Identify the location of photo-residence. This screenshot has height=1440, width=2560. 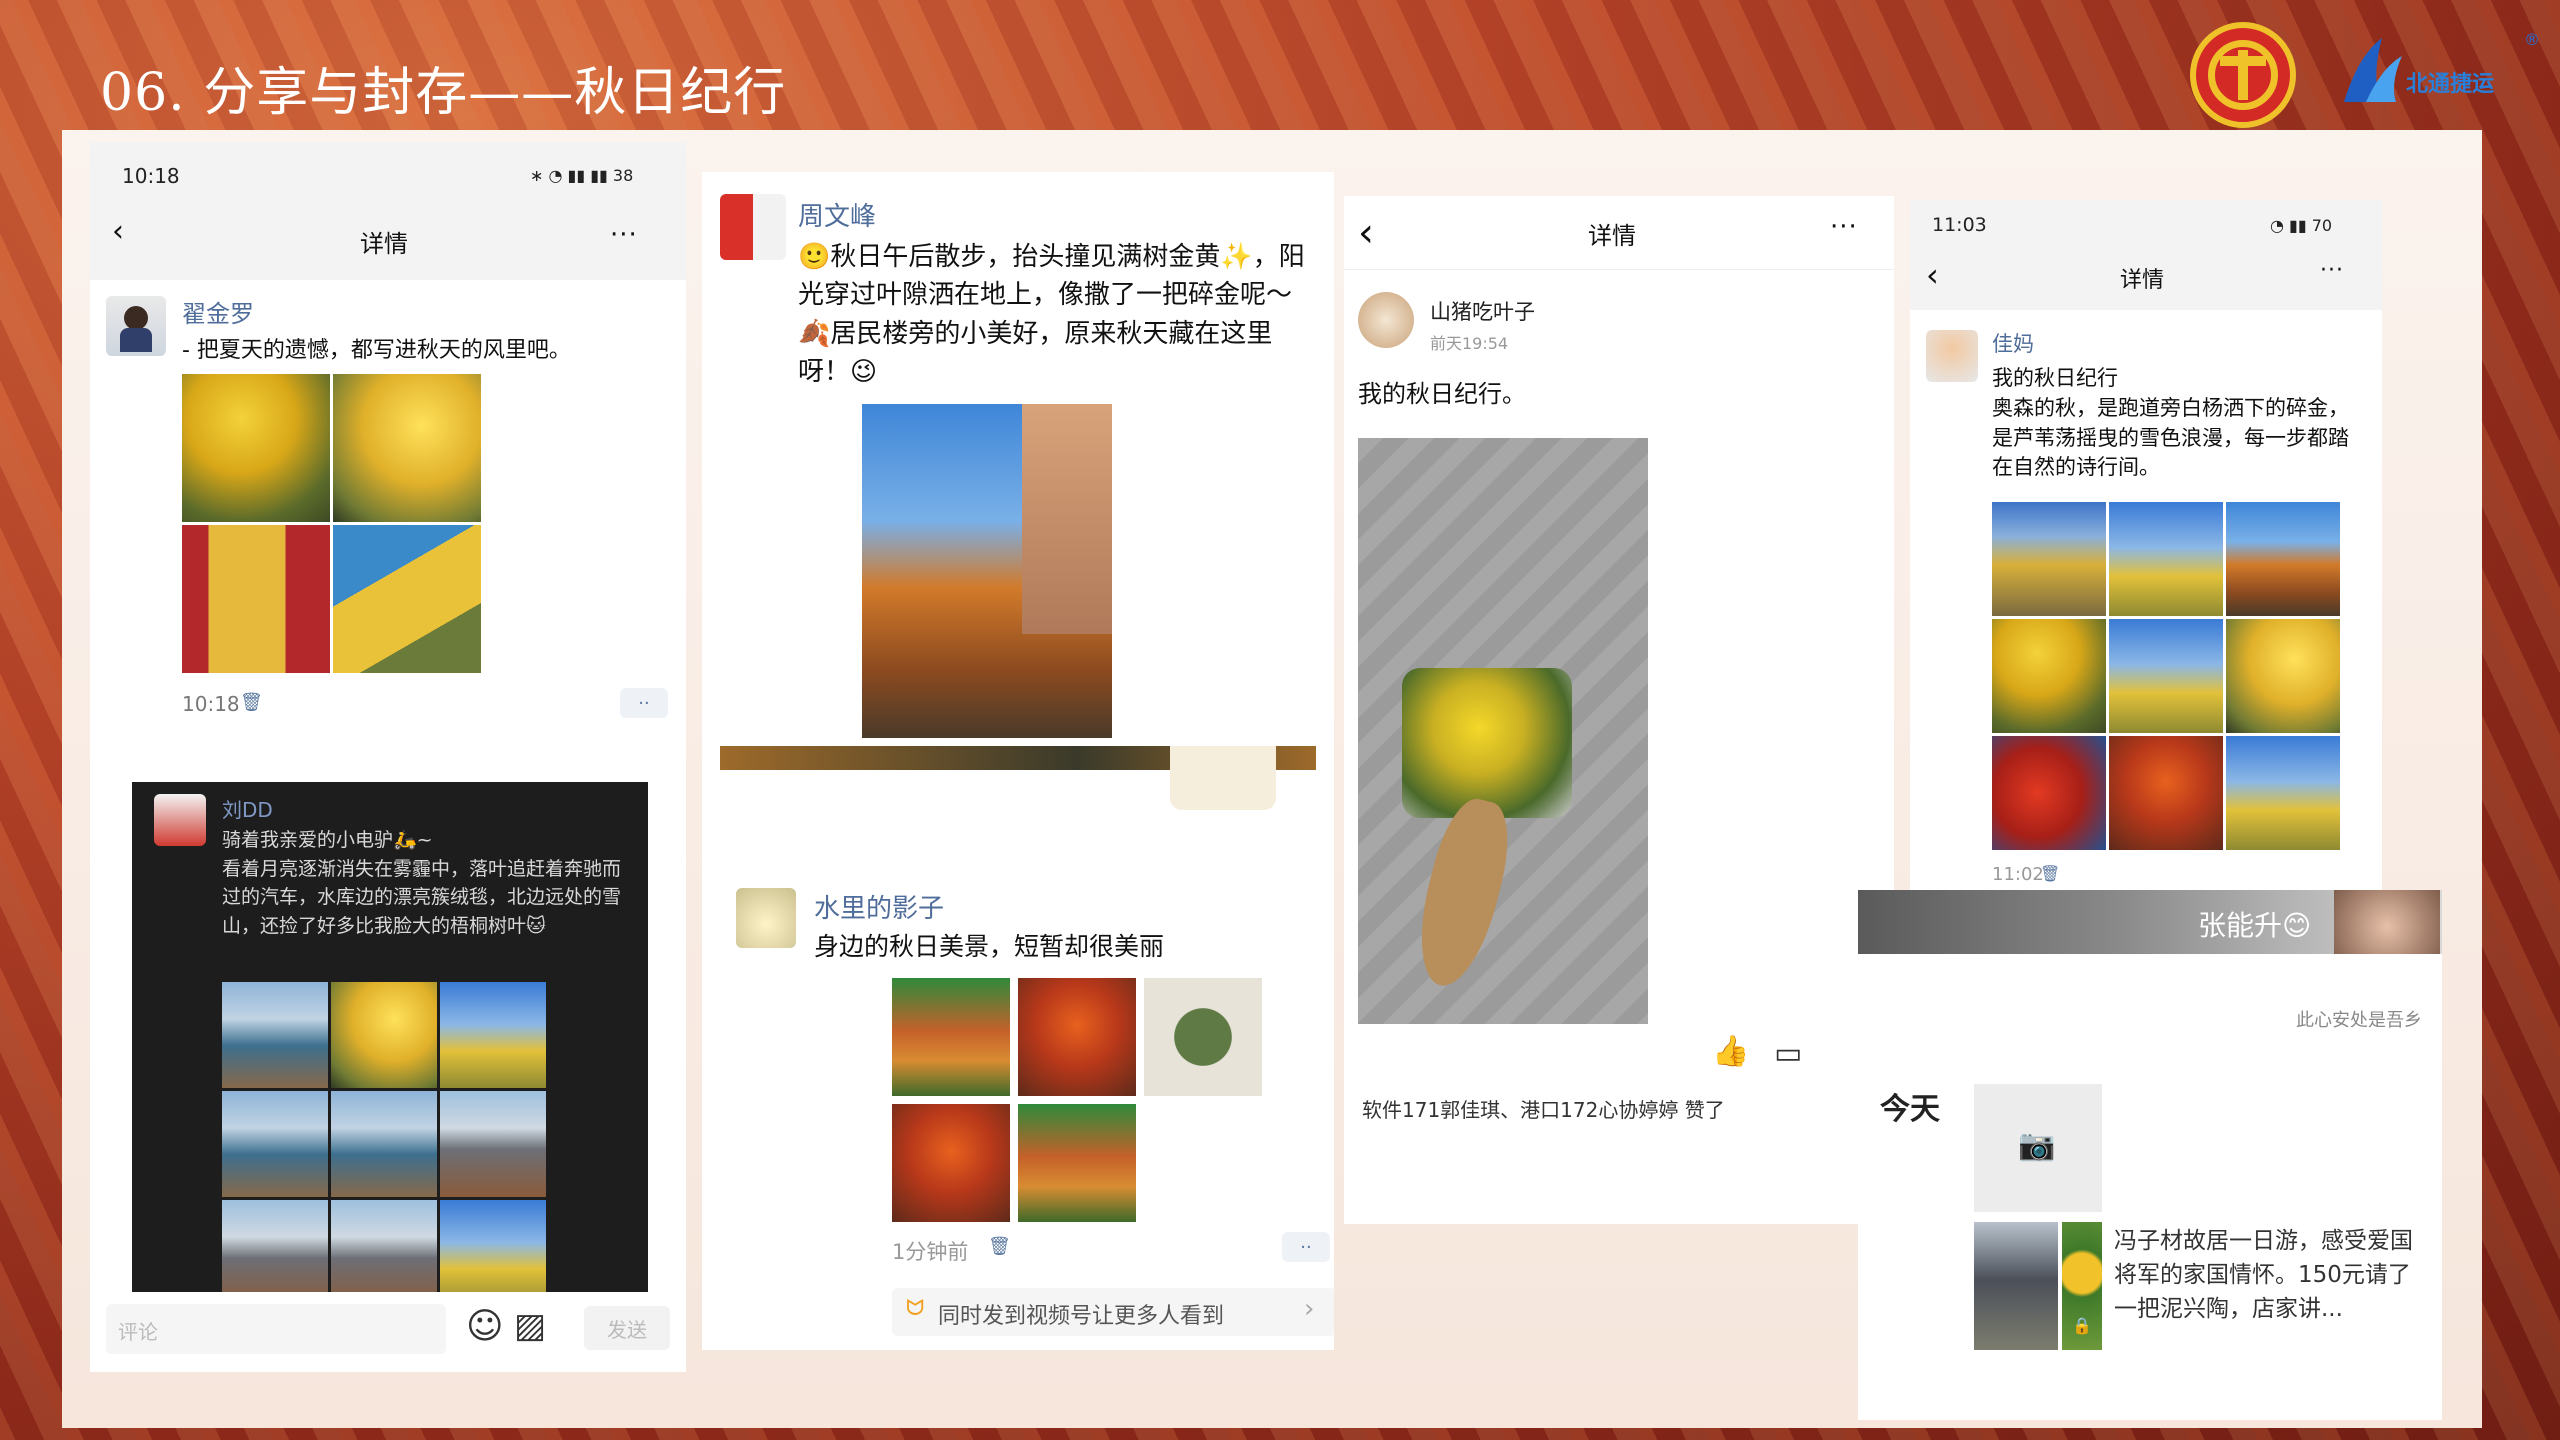
(2016, 1286).